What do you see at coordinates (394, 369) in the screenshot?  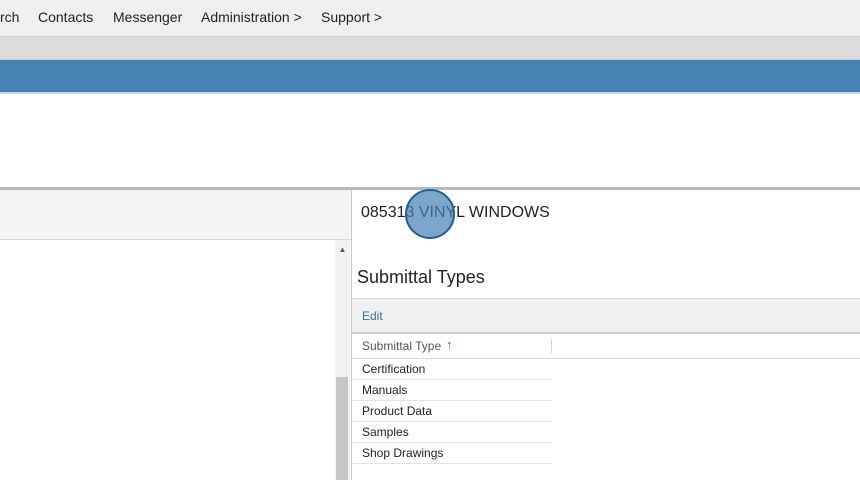 I see `row-label: Certification` at bounding box center [394, 369].